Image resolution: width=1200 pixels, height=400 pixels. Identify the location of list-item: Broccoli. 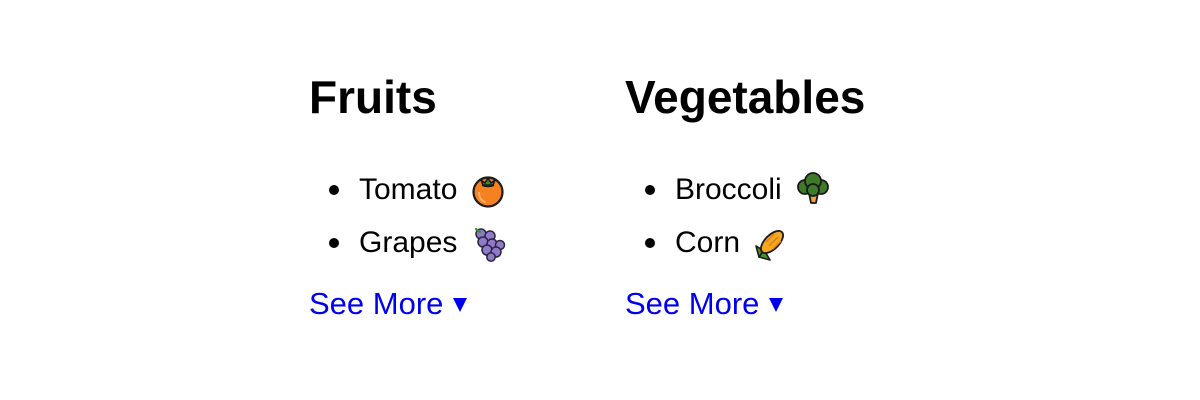
(755, 189).